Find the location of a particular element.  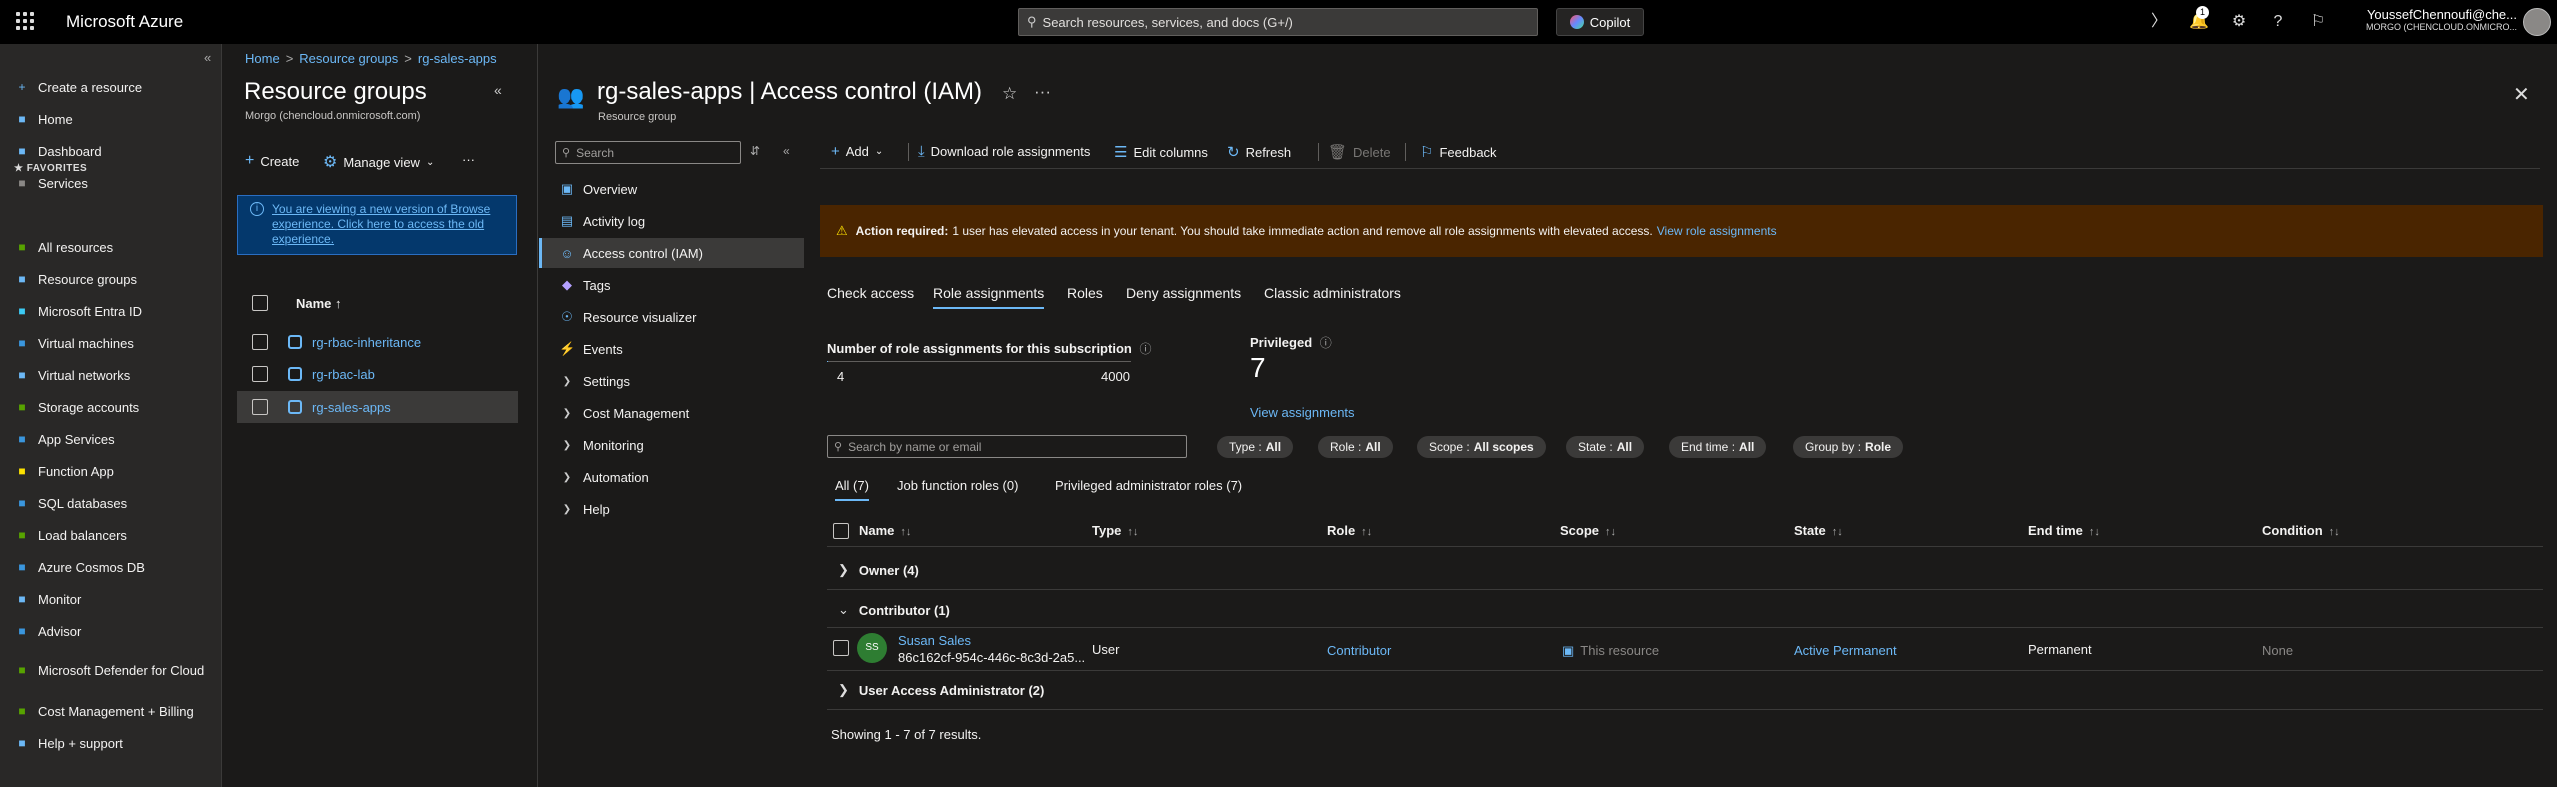

view-assignments-link: View assignments is located at coordinates (1302, 412).